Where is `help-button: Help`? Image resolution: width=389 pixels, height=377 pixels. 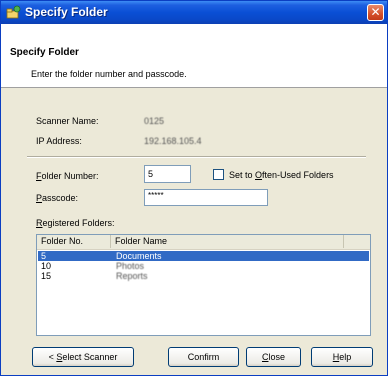
help-button: Help is located at coordinates (342, 357).